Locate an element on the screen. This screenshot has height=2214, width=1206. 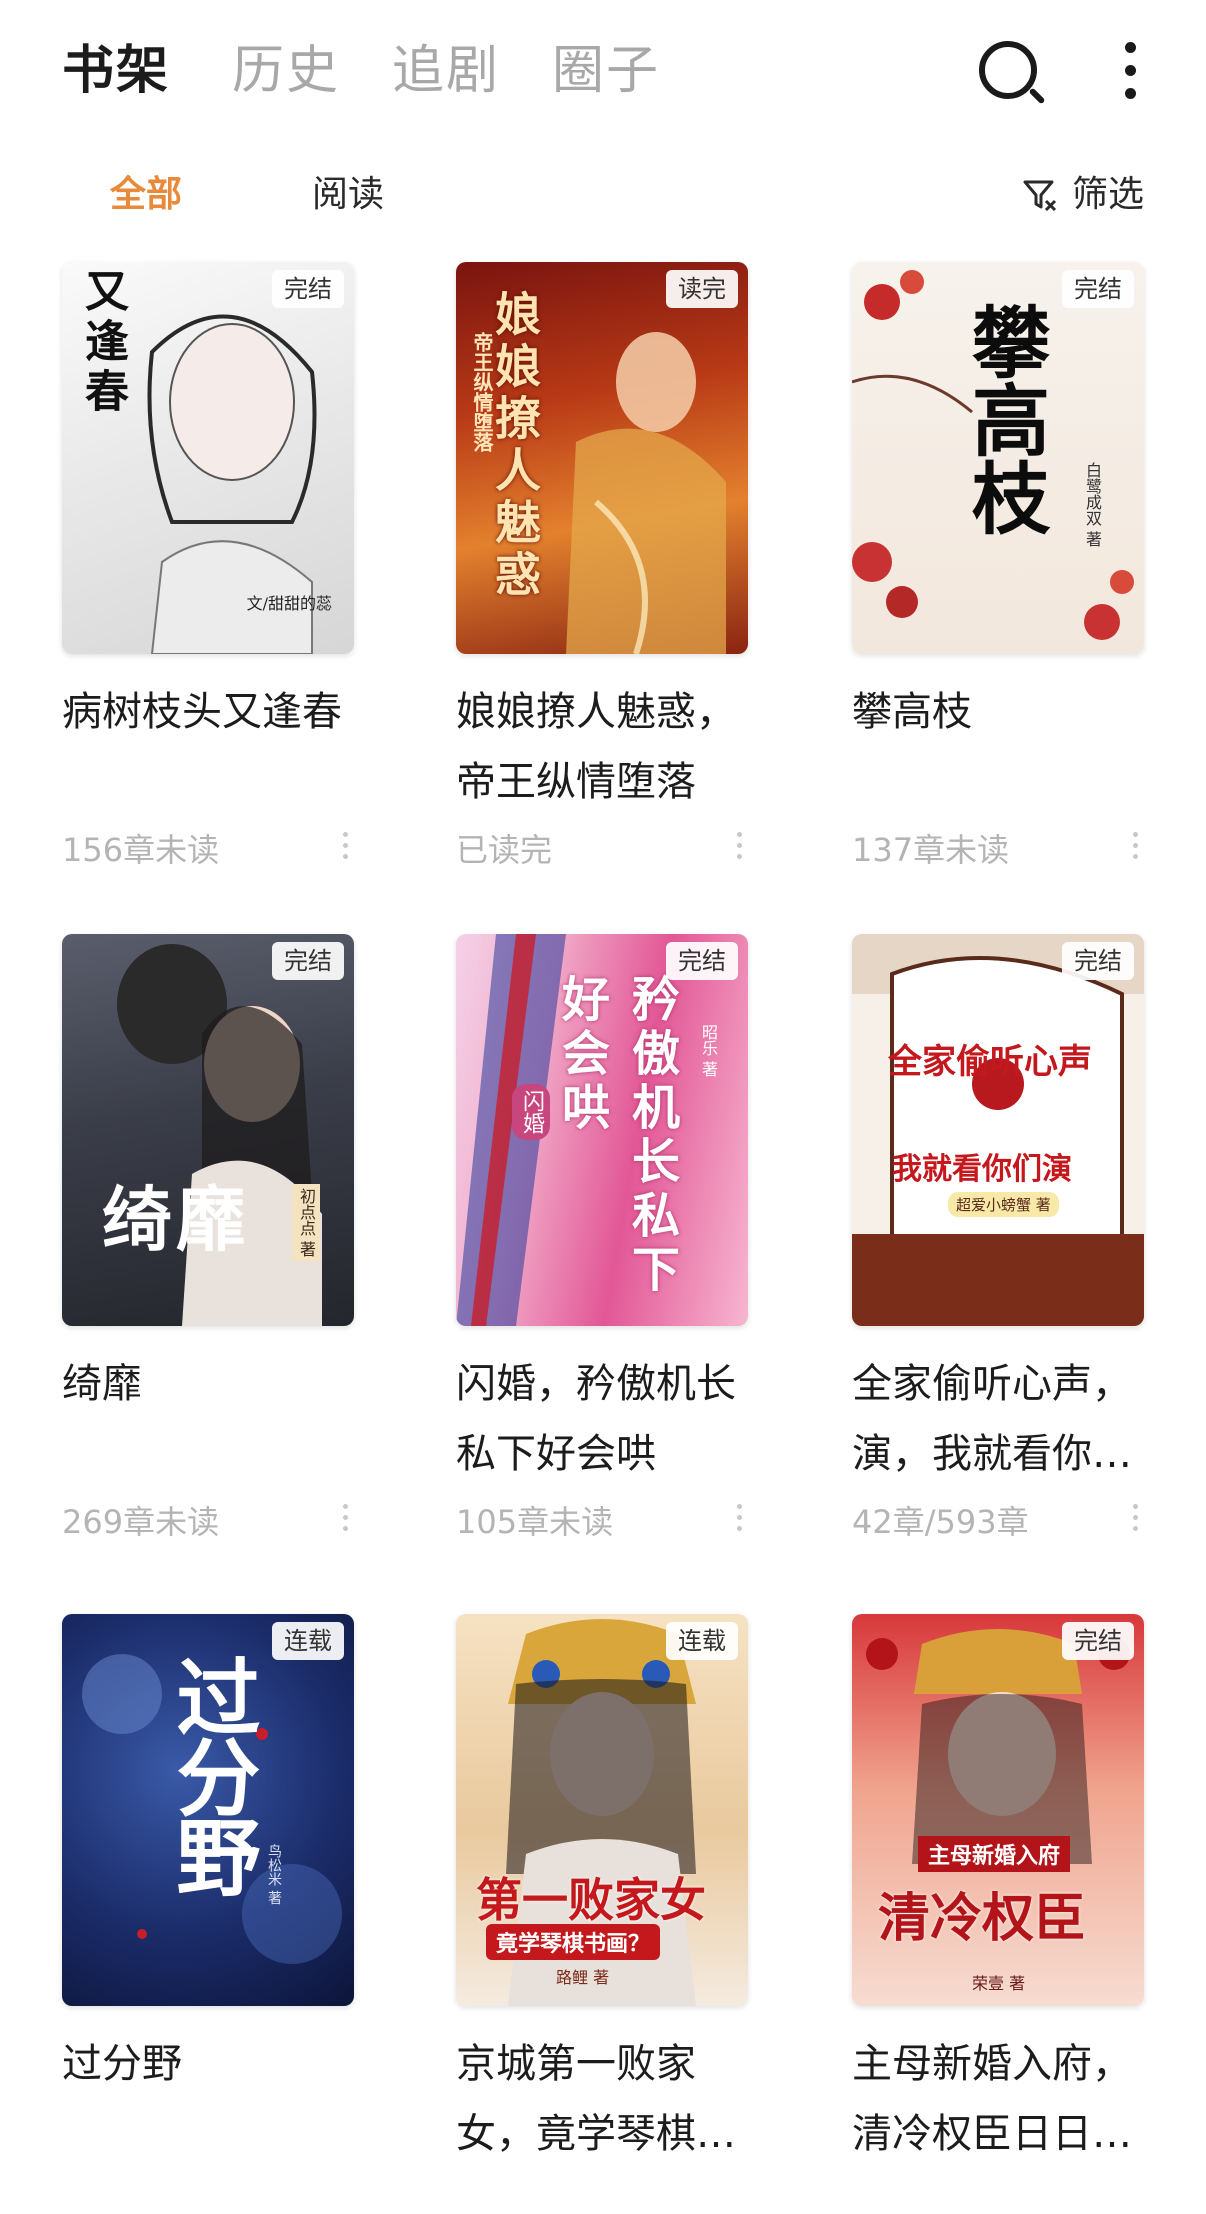
cover-author: 超爱小螃蟹 著 is located at coordinates (1003, 1204).